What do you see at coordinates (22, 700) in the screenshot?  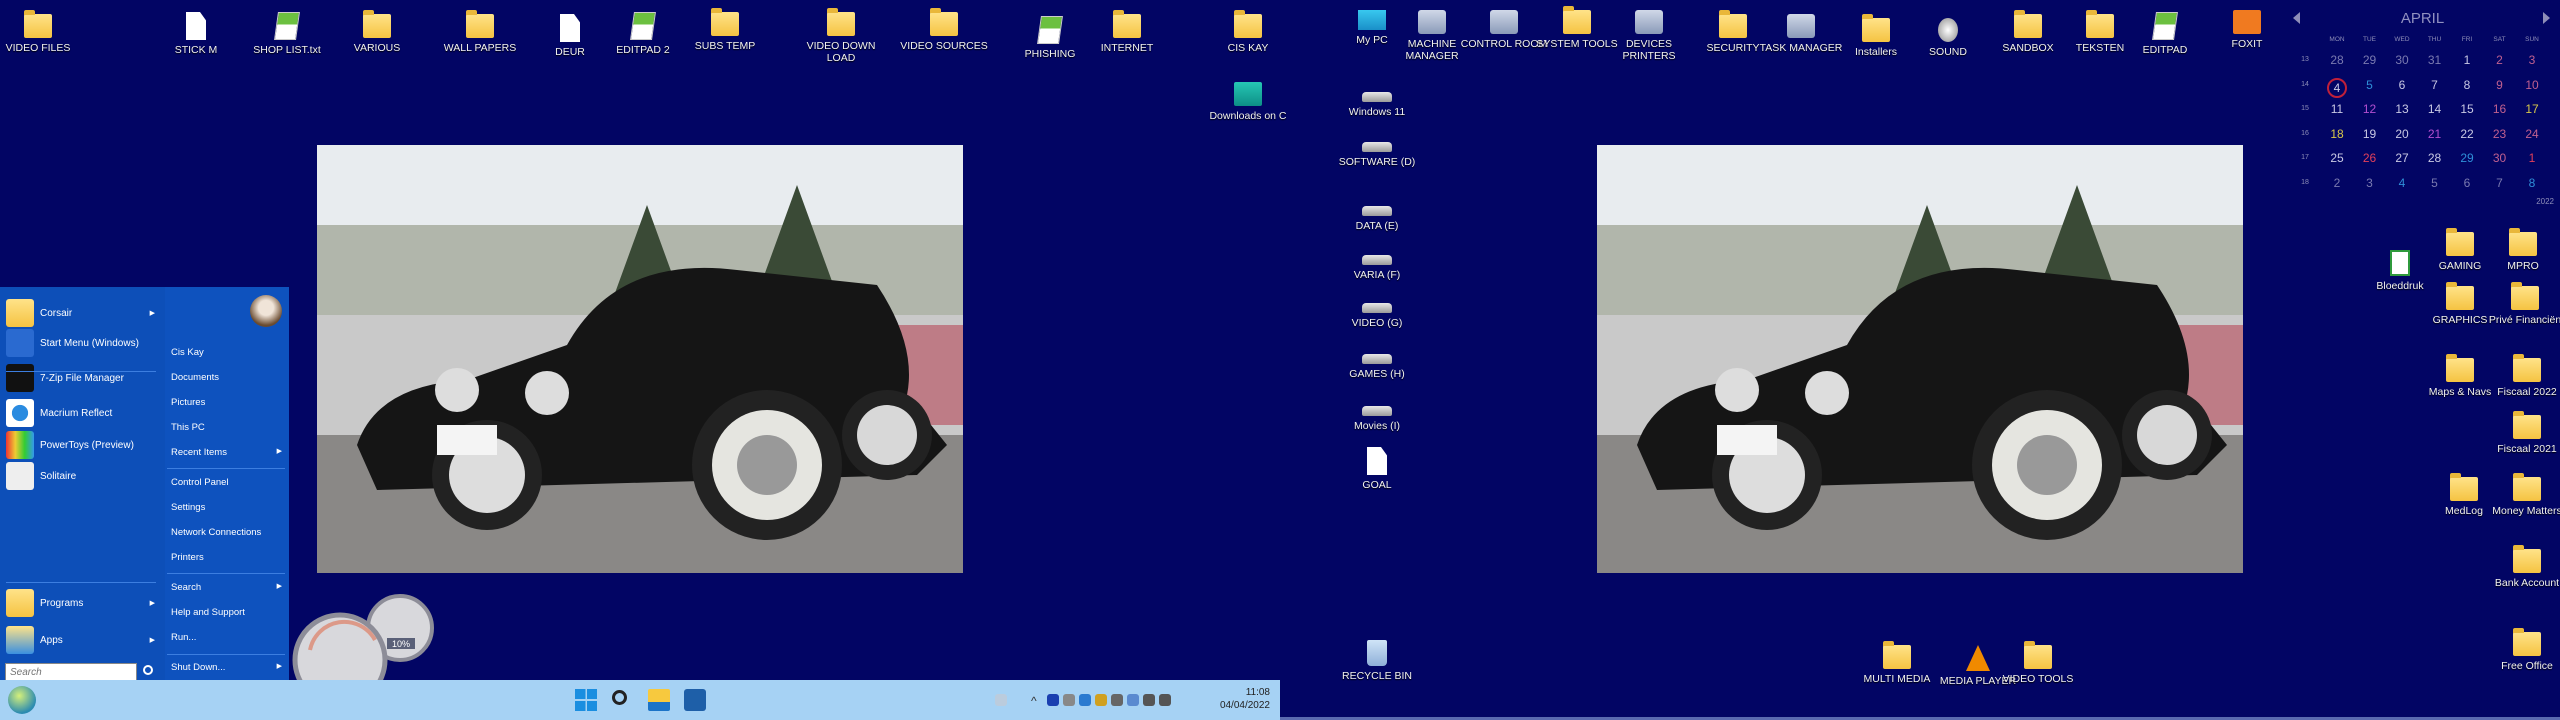 I see `globe-start-orb` at bounding box center [22, 700].